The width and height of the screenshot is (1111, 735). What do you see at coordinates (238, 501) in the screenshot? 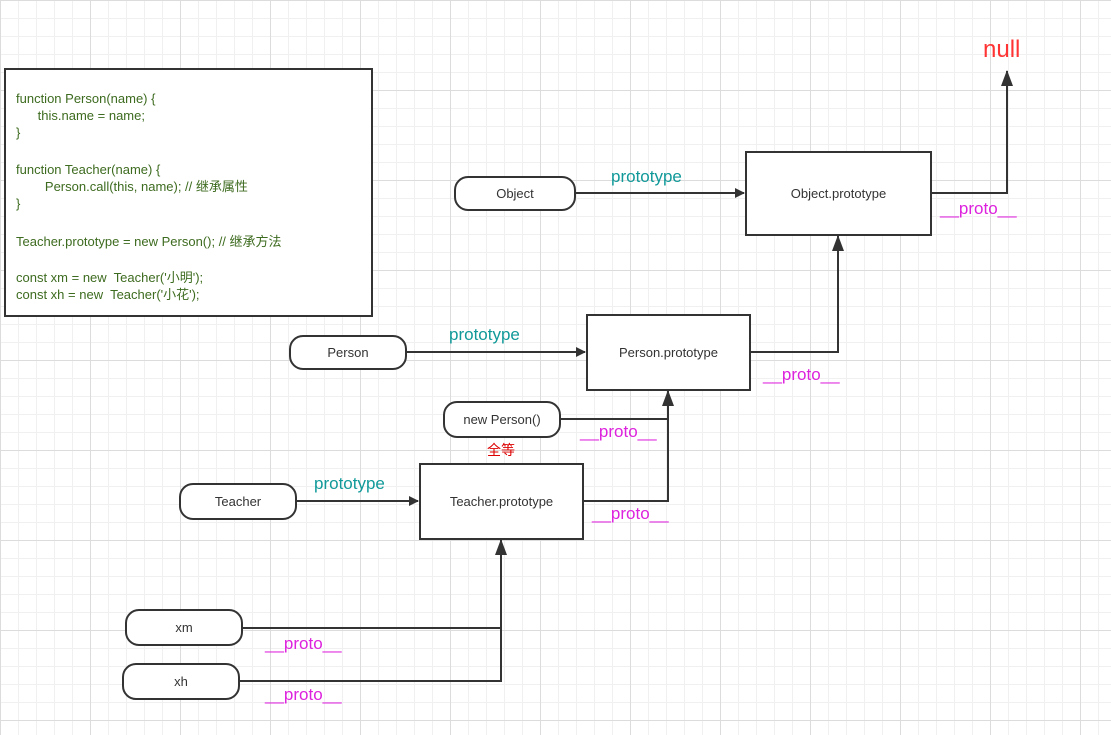
I see `node-teacher: Teacher` at bounding box center [238, 501].